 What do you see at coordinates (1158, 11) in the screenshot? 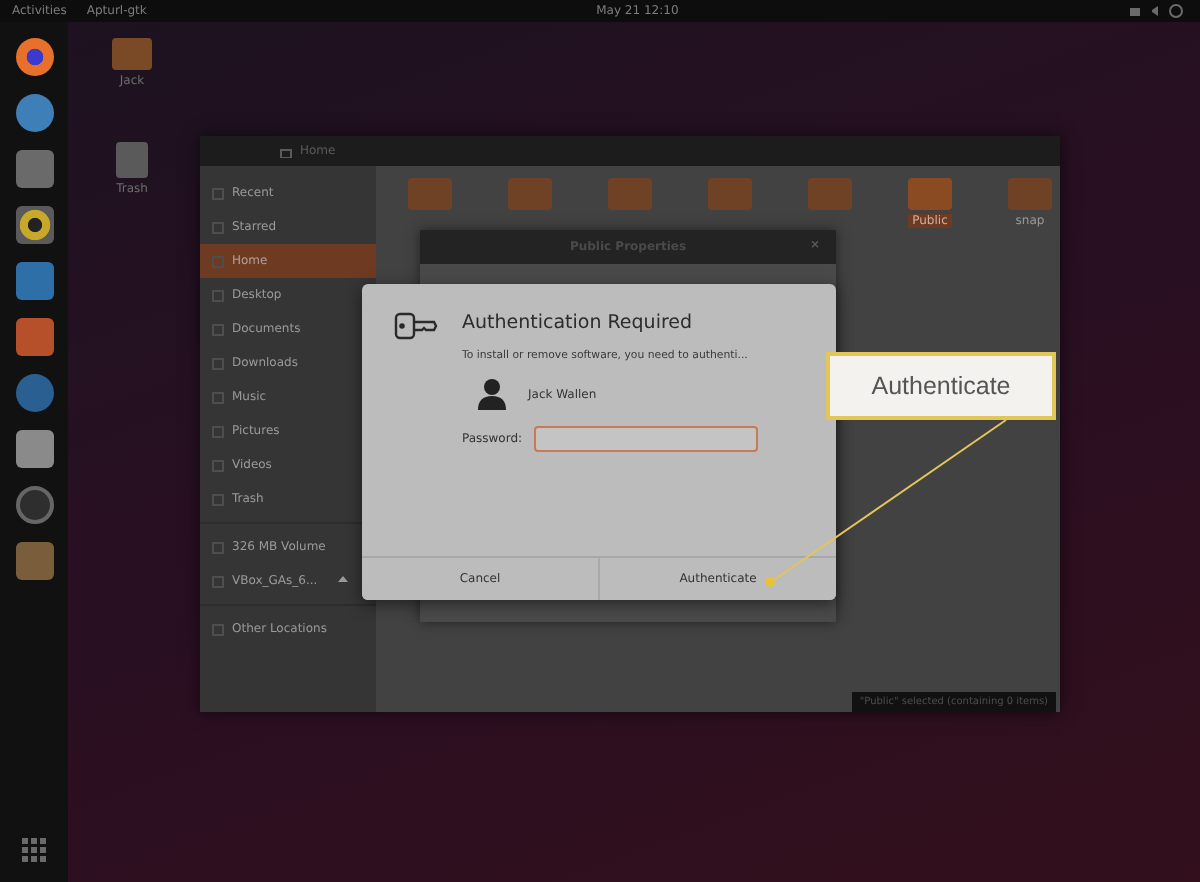
I see `status-icons` at bounding box center [1158, 11].